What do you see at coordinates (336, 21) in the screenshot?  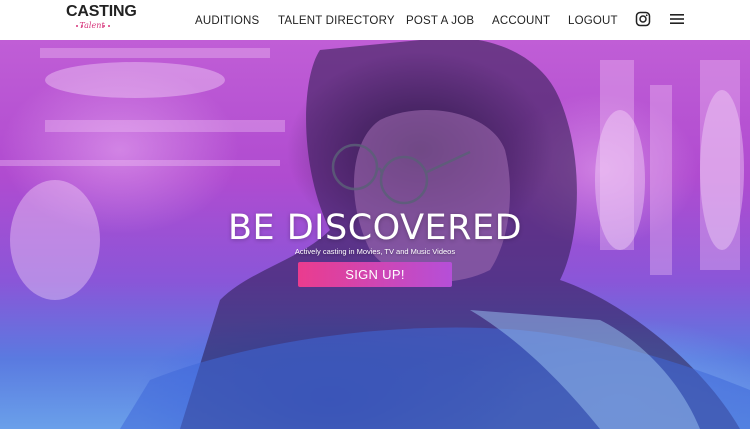 I see `nav-talent-directory: TALENT DIRECTORY` at bounding box center [336, 21].